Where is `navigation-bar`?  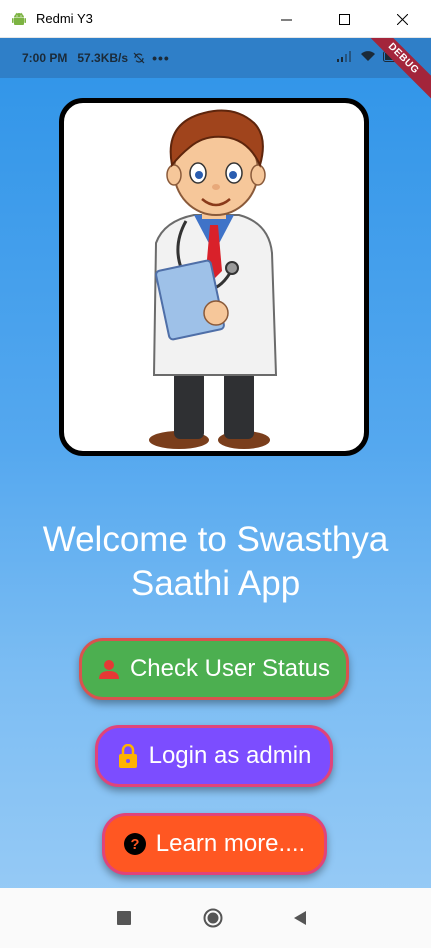
navigation-bar is located at coordinates (215, 918).